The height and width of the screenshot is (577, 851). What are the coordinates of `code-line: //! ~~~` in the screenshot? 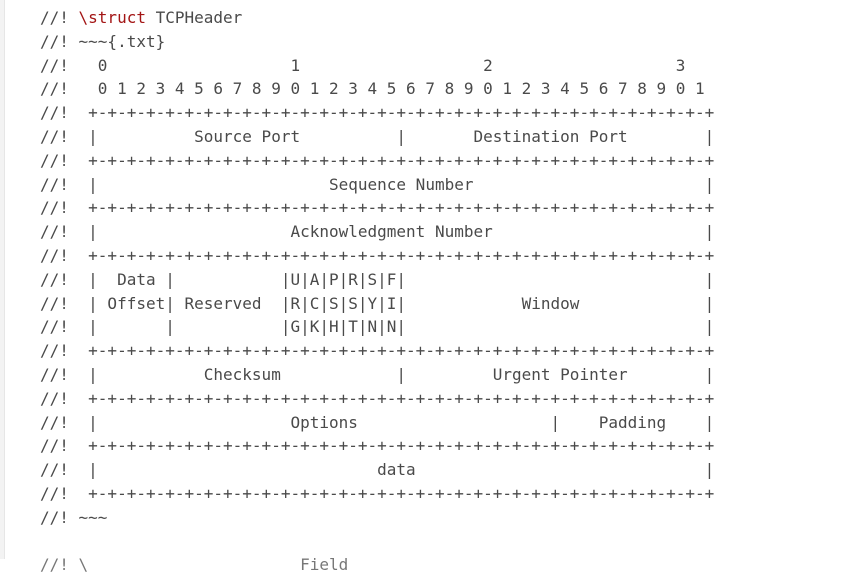 It's located at (377, 518).